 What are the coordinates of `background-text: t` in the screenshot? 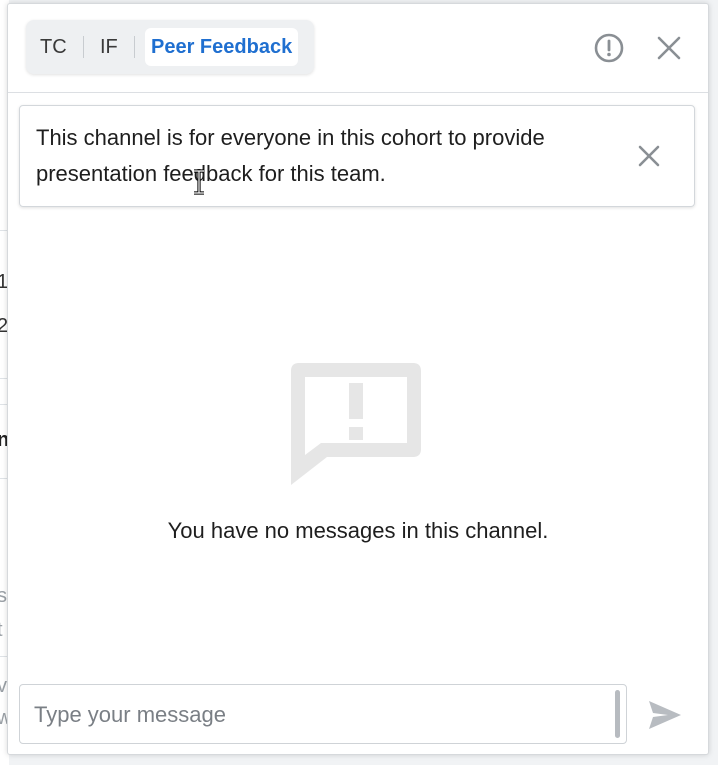 It's located at (1, 630).